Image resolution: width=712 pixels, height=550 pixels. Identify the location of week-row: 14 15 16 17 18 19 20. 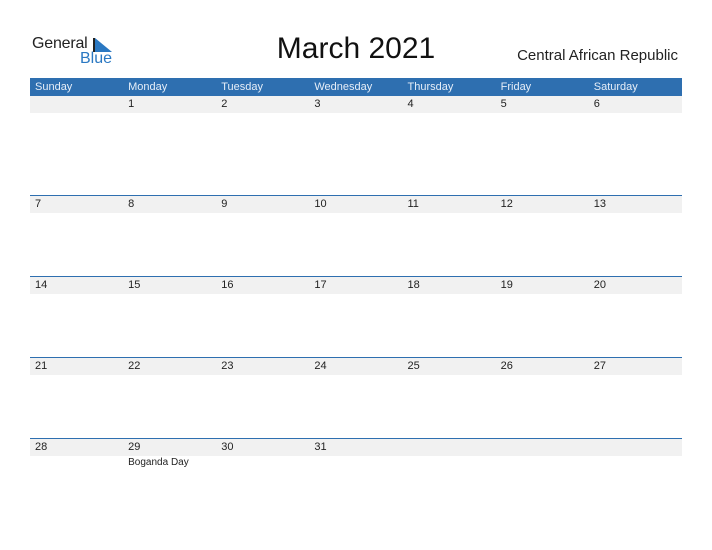
(356, 317).